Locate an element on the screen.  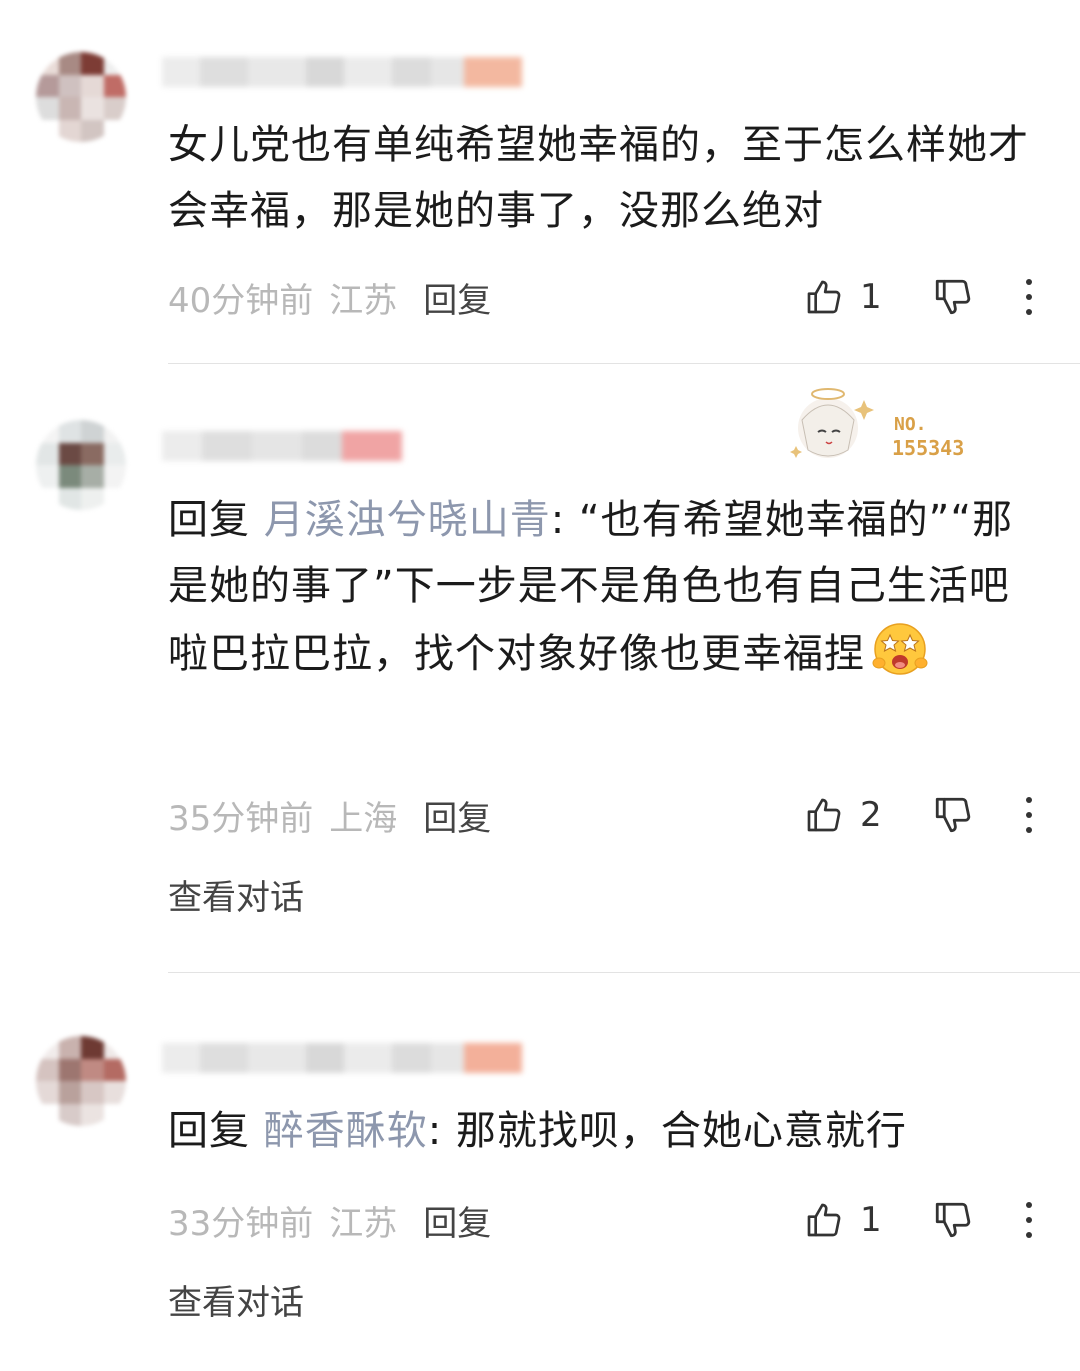
location: 上海 is located at coordinates (363, 818).